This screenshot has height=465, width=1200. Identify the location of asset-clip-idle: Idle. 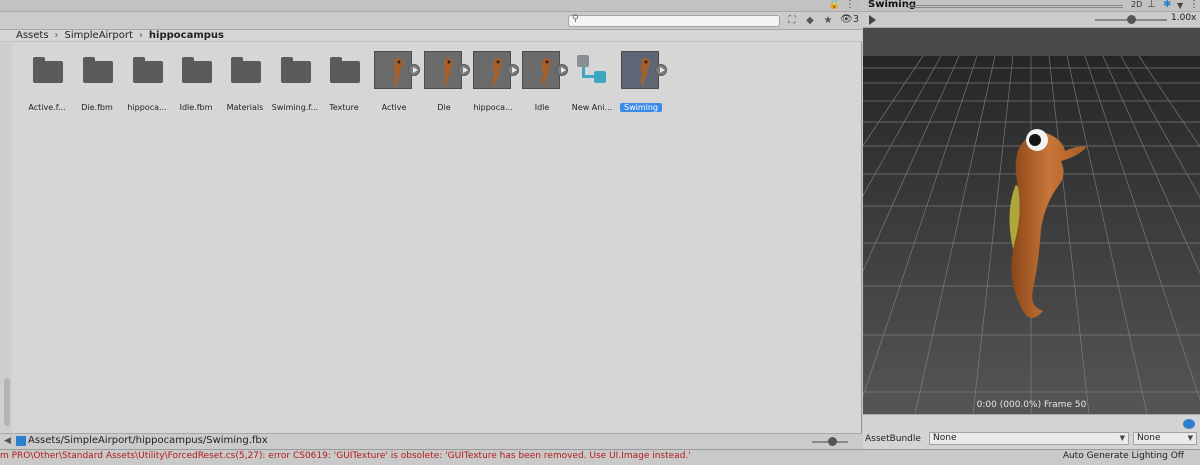
(542, 81).